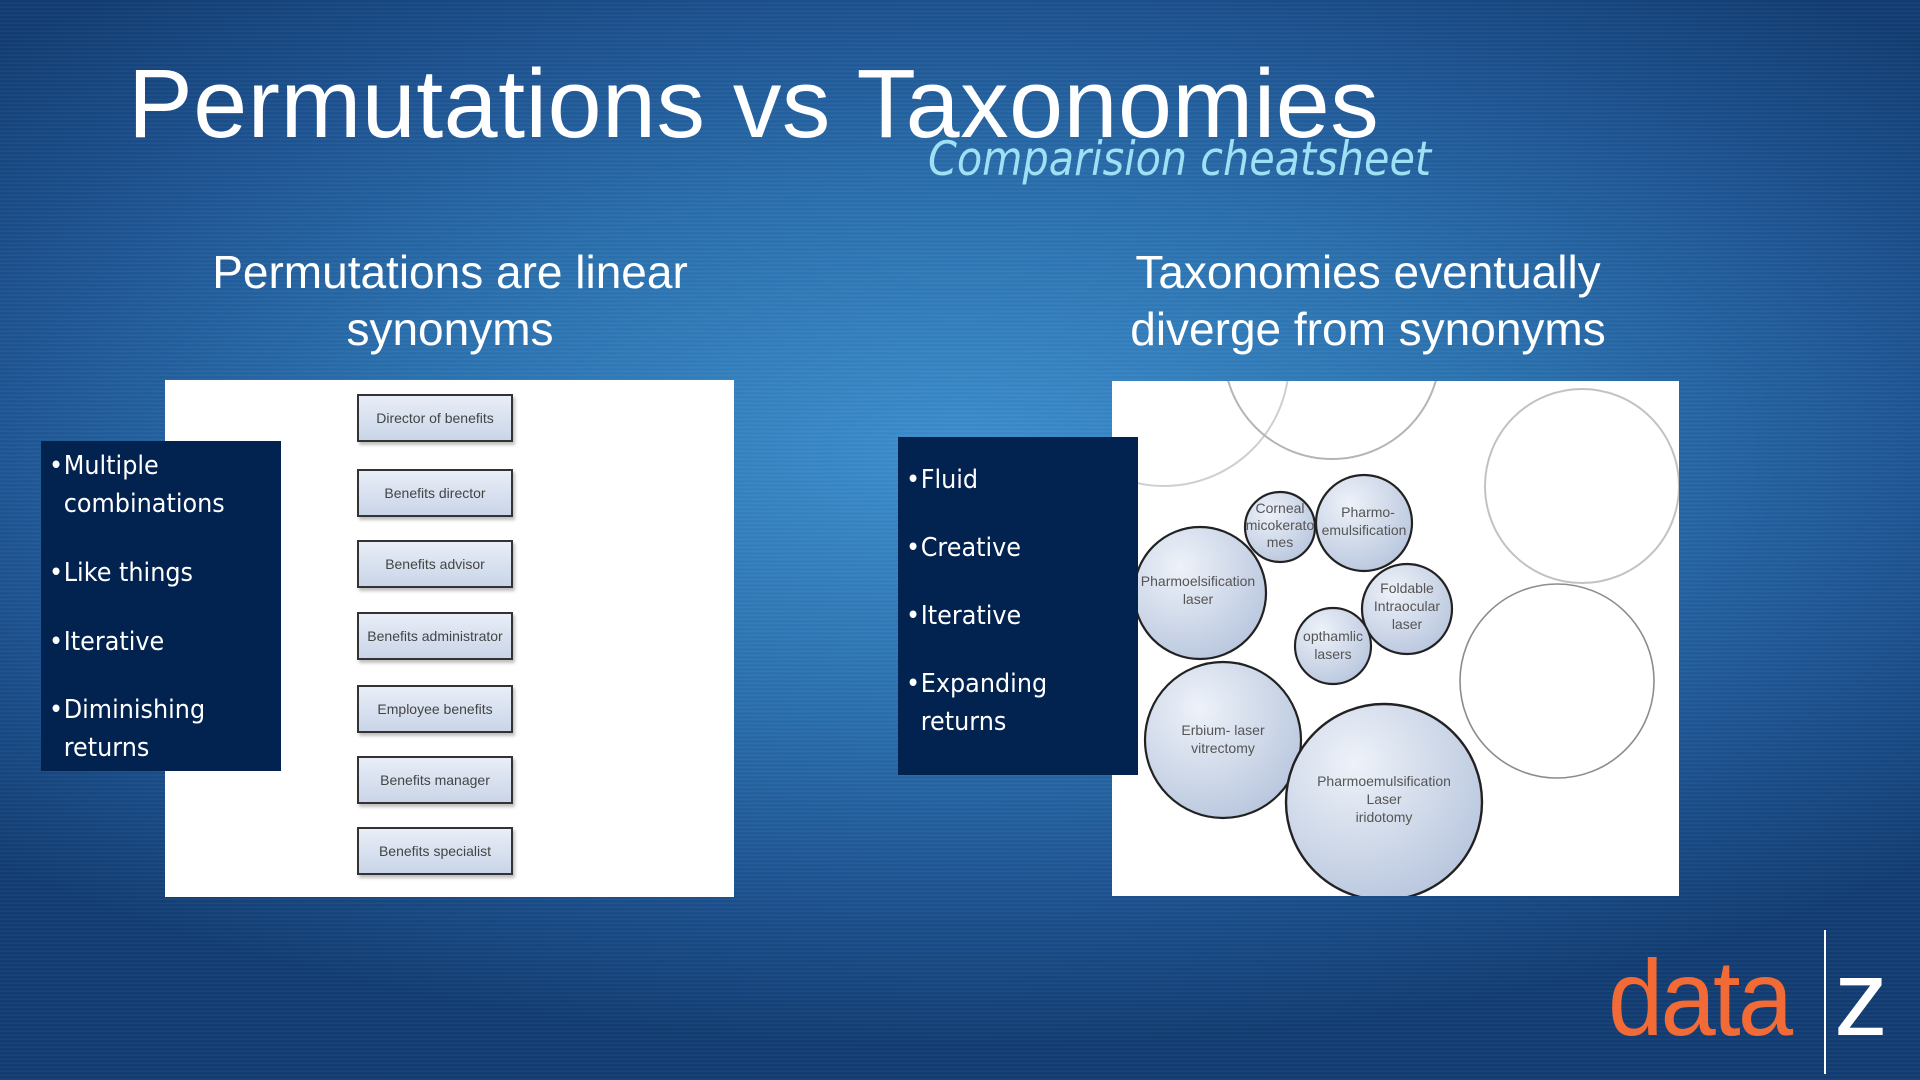 This screenshot has width=1920, height=1080. I want to click on right-heading-line-1: Taxonomies eventually, so click(1368, 272).